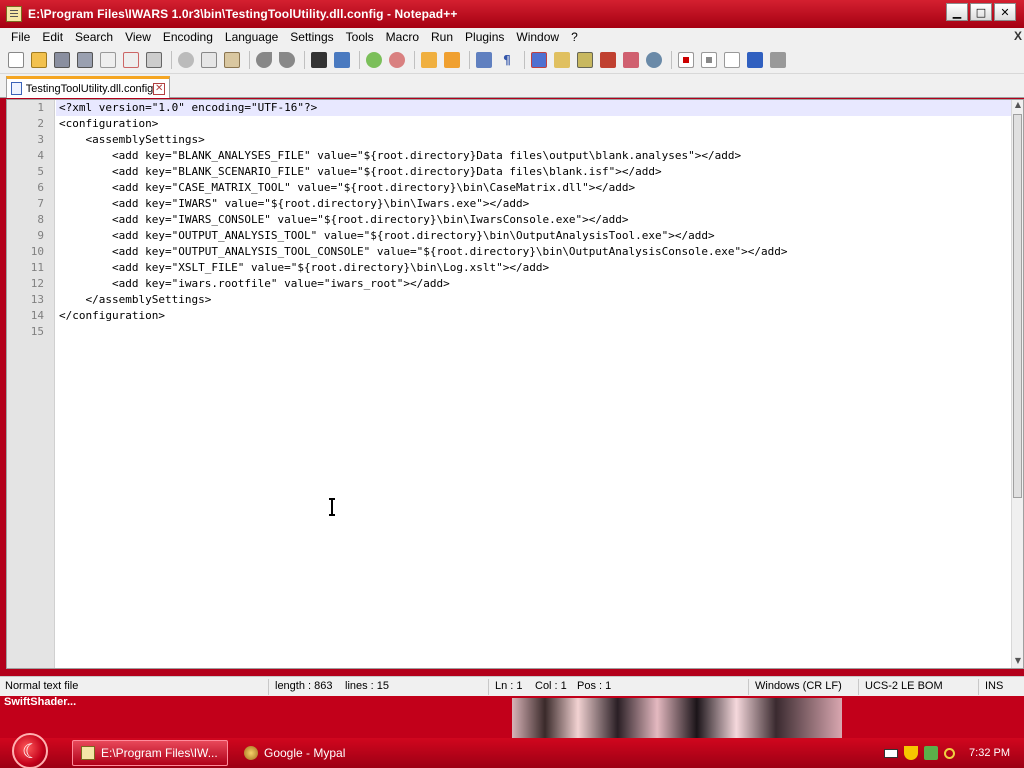 The height and width of the screenshot is (768, 1024). I want to click on status-encoding: UCS-2 LE BOM, so click(904, 686).